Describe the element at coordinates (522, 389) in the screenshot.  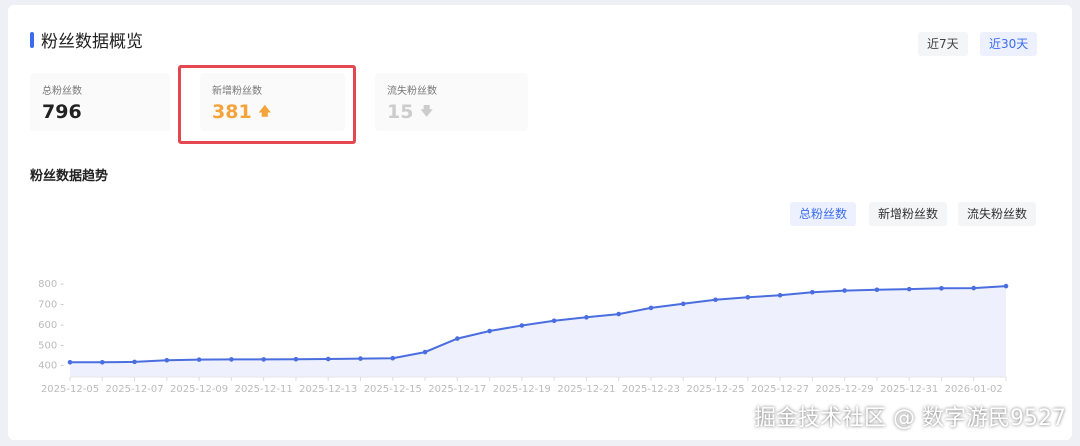
I see `x-tick-label: 2025-12-19` at that location.